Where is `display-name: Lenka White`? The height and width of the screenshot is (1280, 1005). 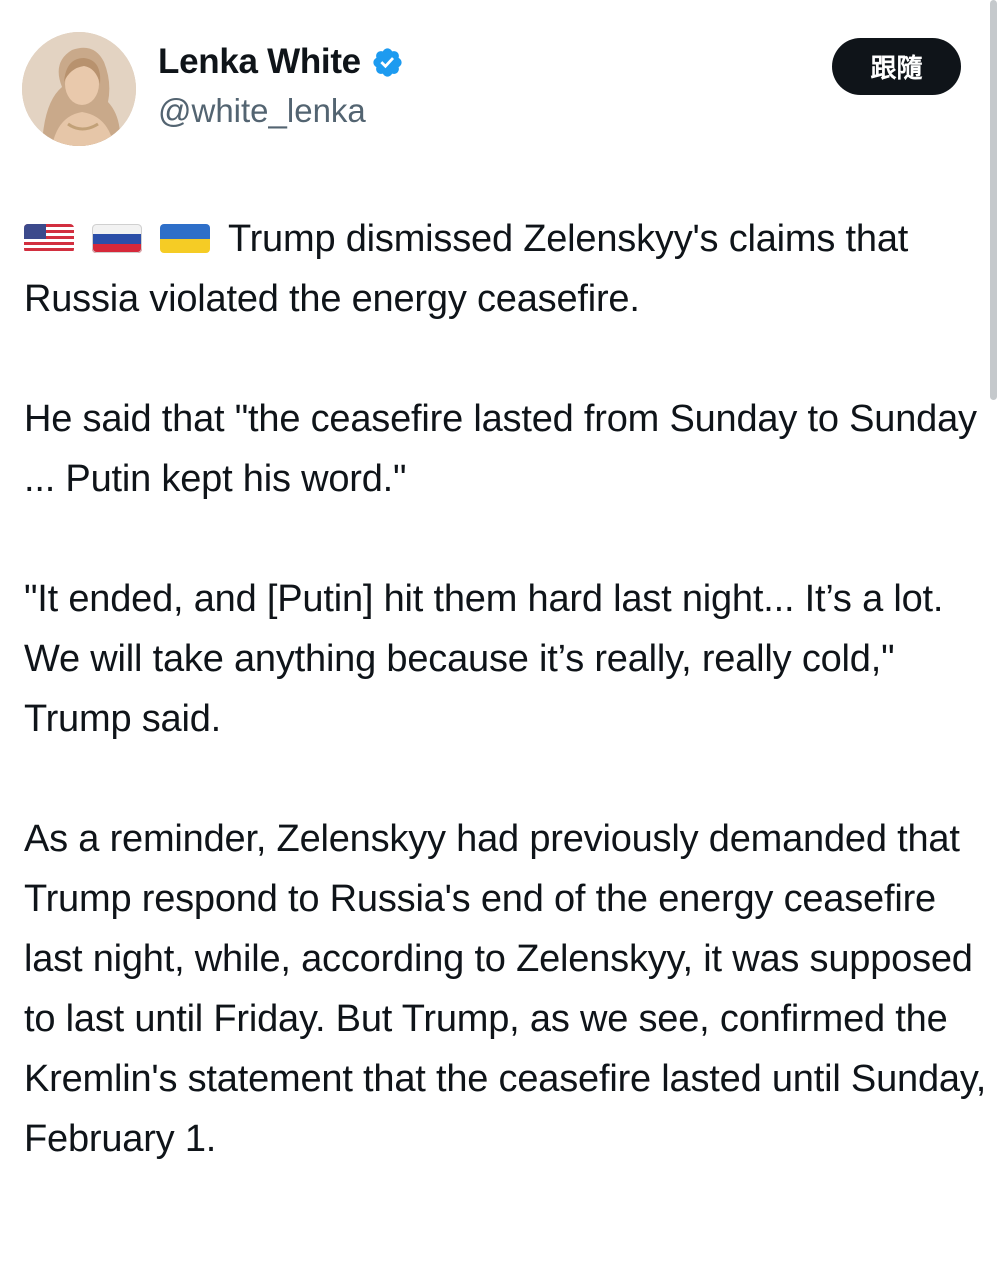
display-name: Lenka White is located at coordinates (259, 62).